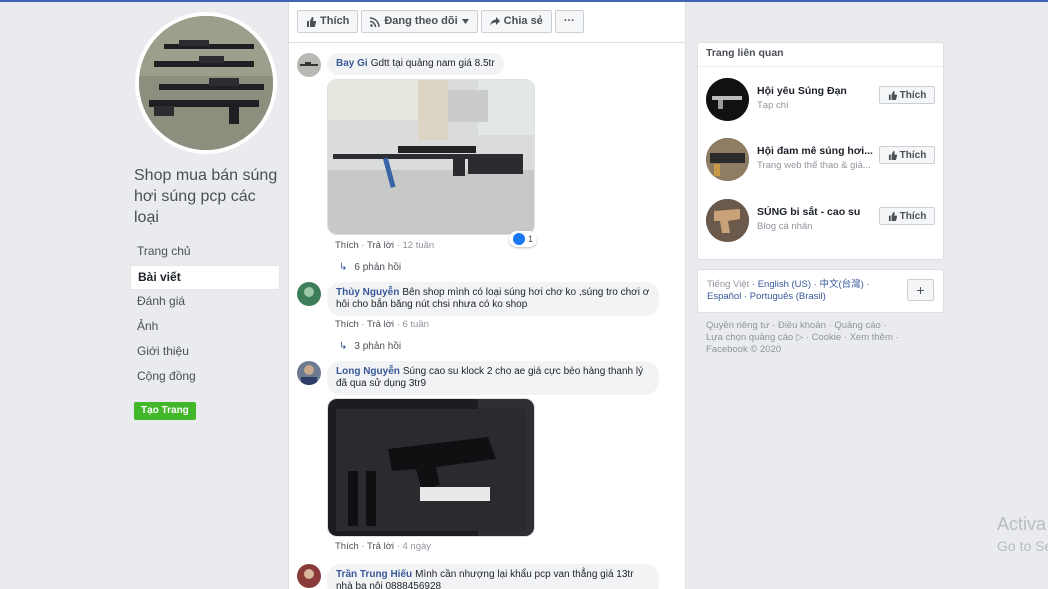 The height and width of the screenshot is (589, 1048). I want to click on related-page-name: SÚNG bi sắt - cao su, so click(818, 212).